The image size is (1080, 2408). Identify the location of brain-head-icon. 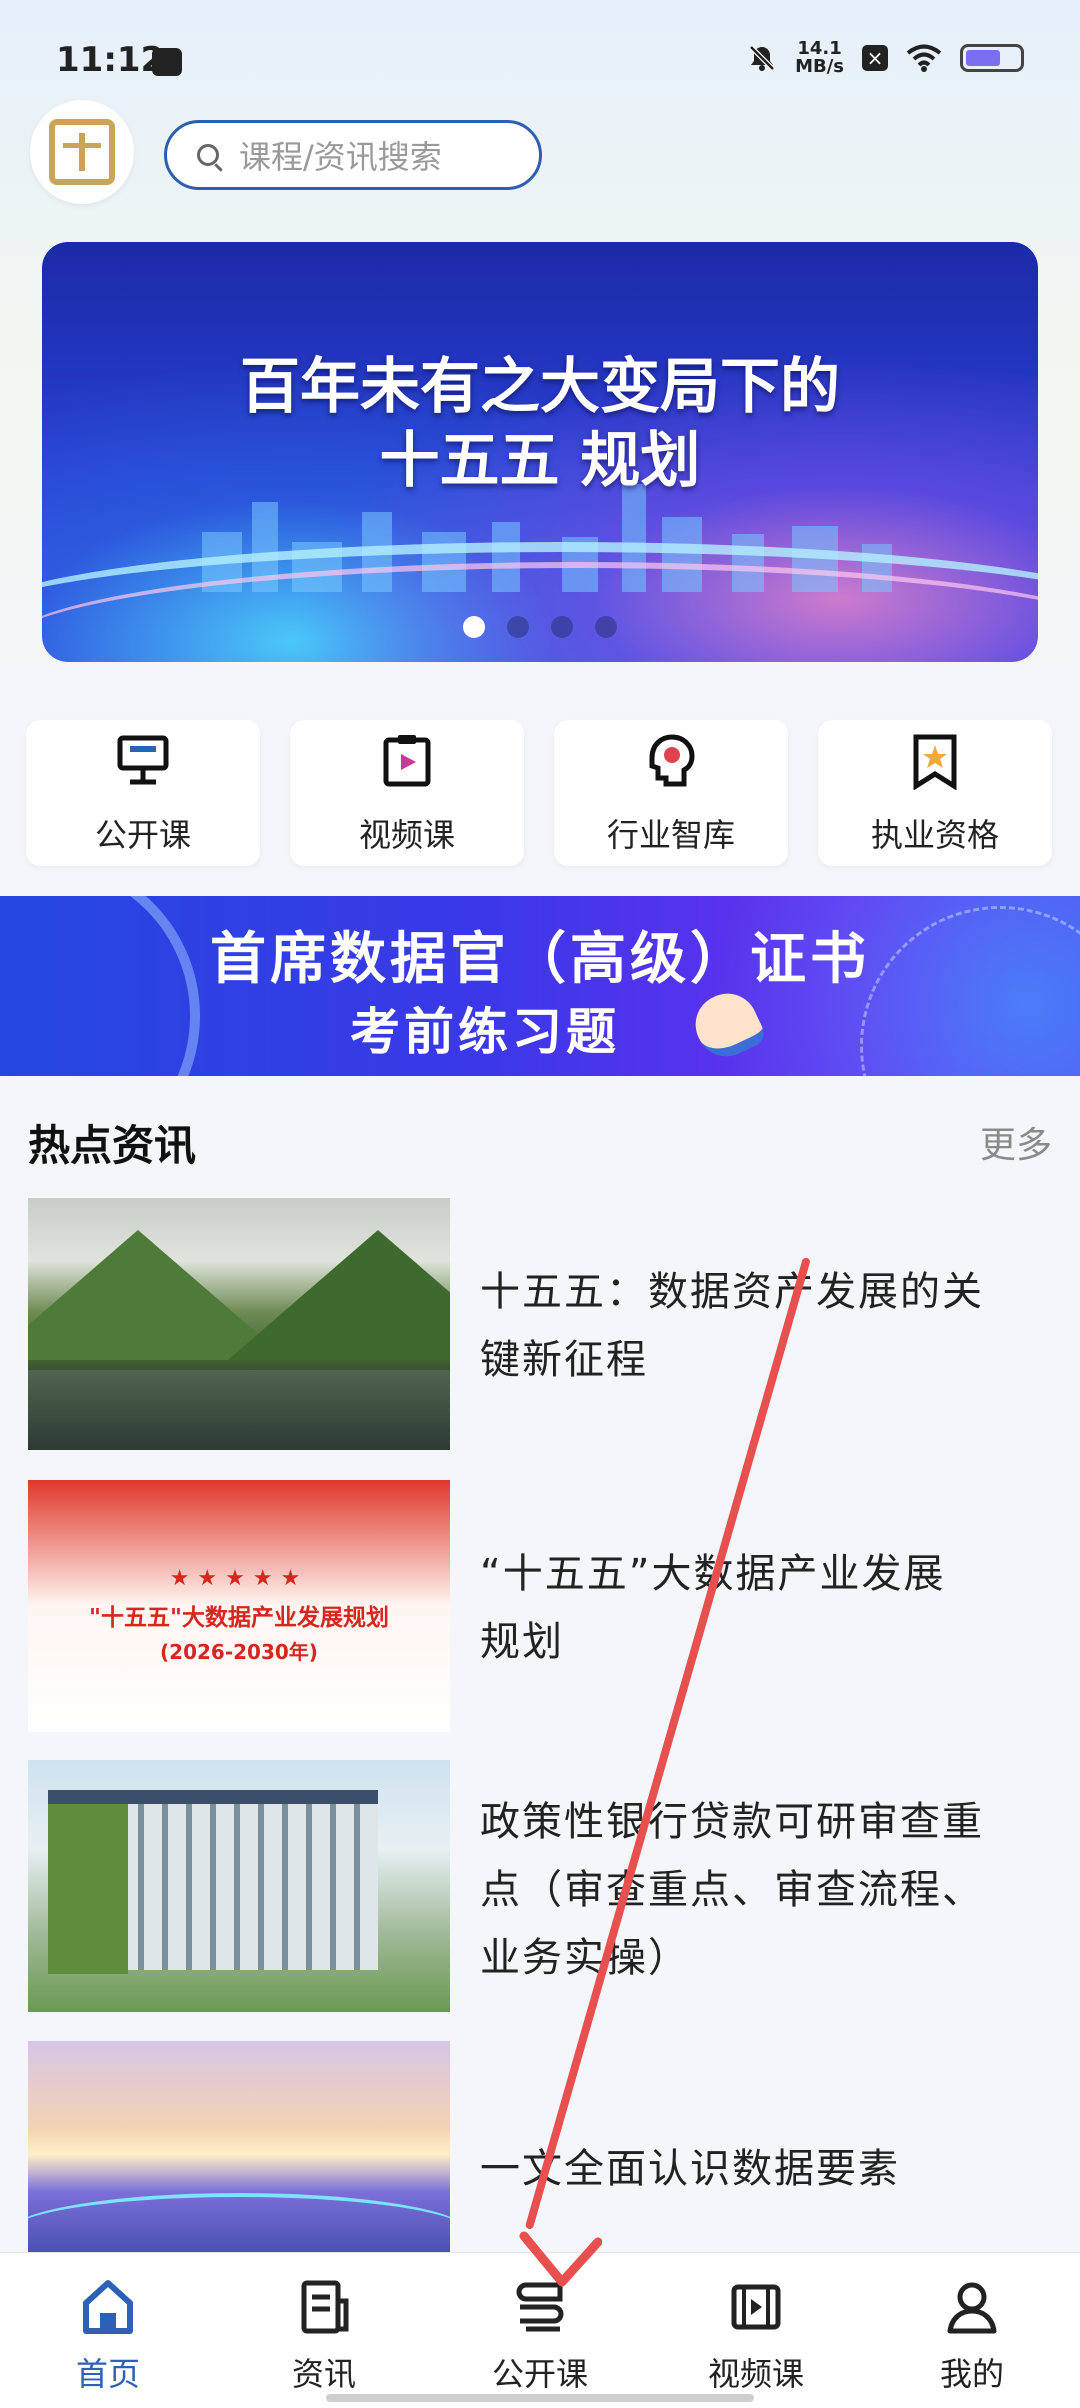
(672, 760).